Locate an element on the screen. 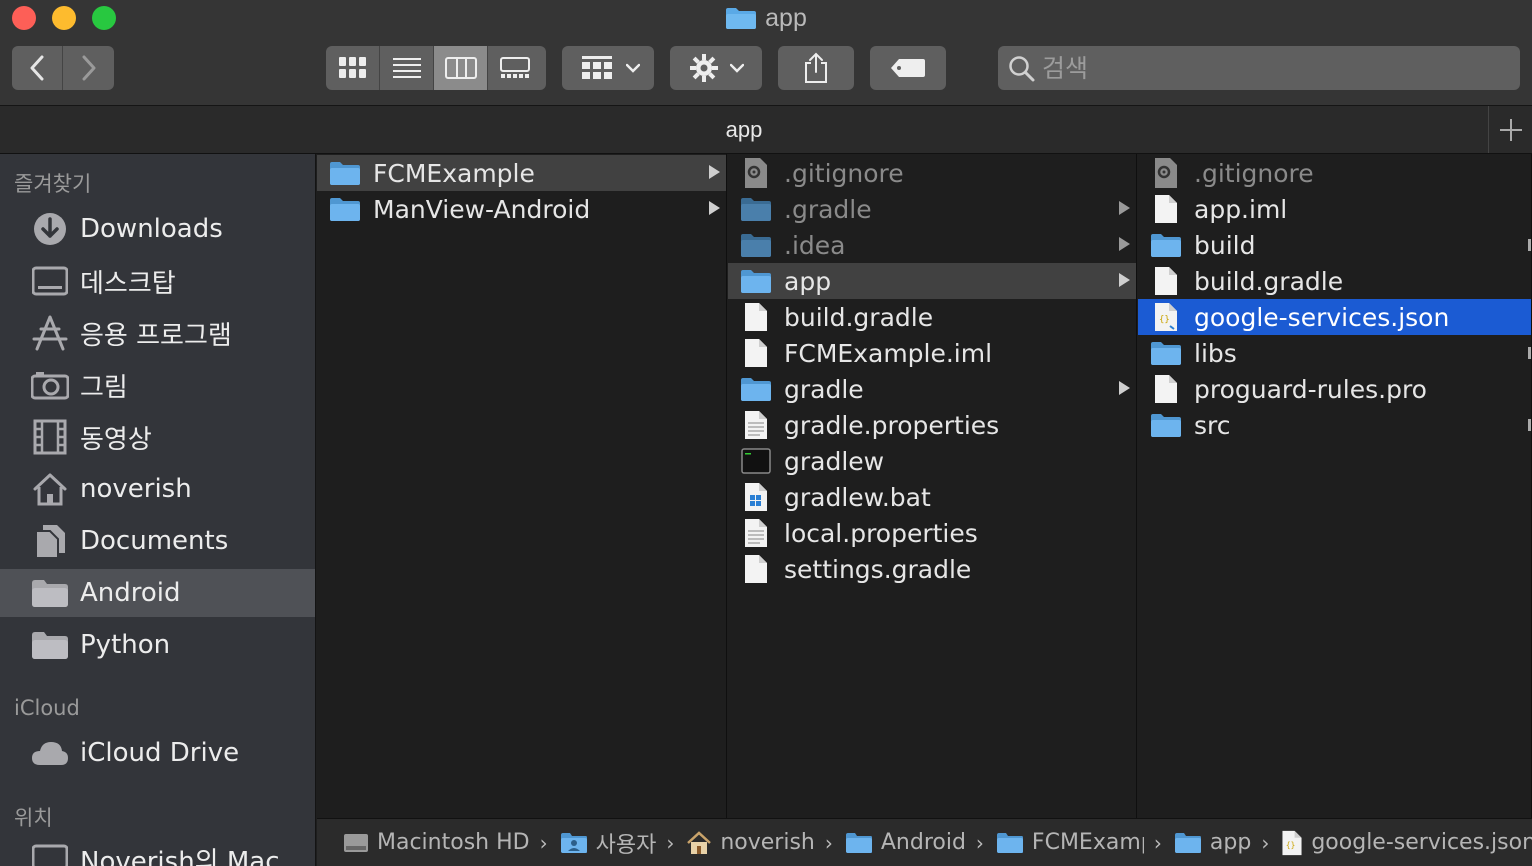 The height and width of the screenshot is (866, 1532). sidebar-item-downloads: Downloads is located at coordinates (157, 229).